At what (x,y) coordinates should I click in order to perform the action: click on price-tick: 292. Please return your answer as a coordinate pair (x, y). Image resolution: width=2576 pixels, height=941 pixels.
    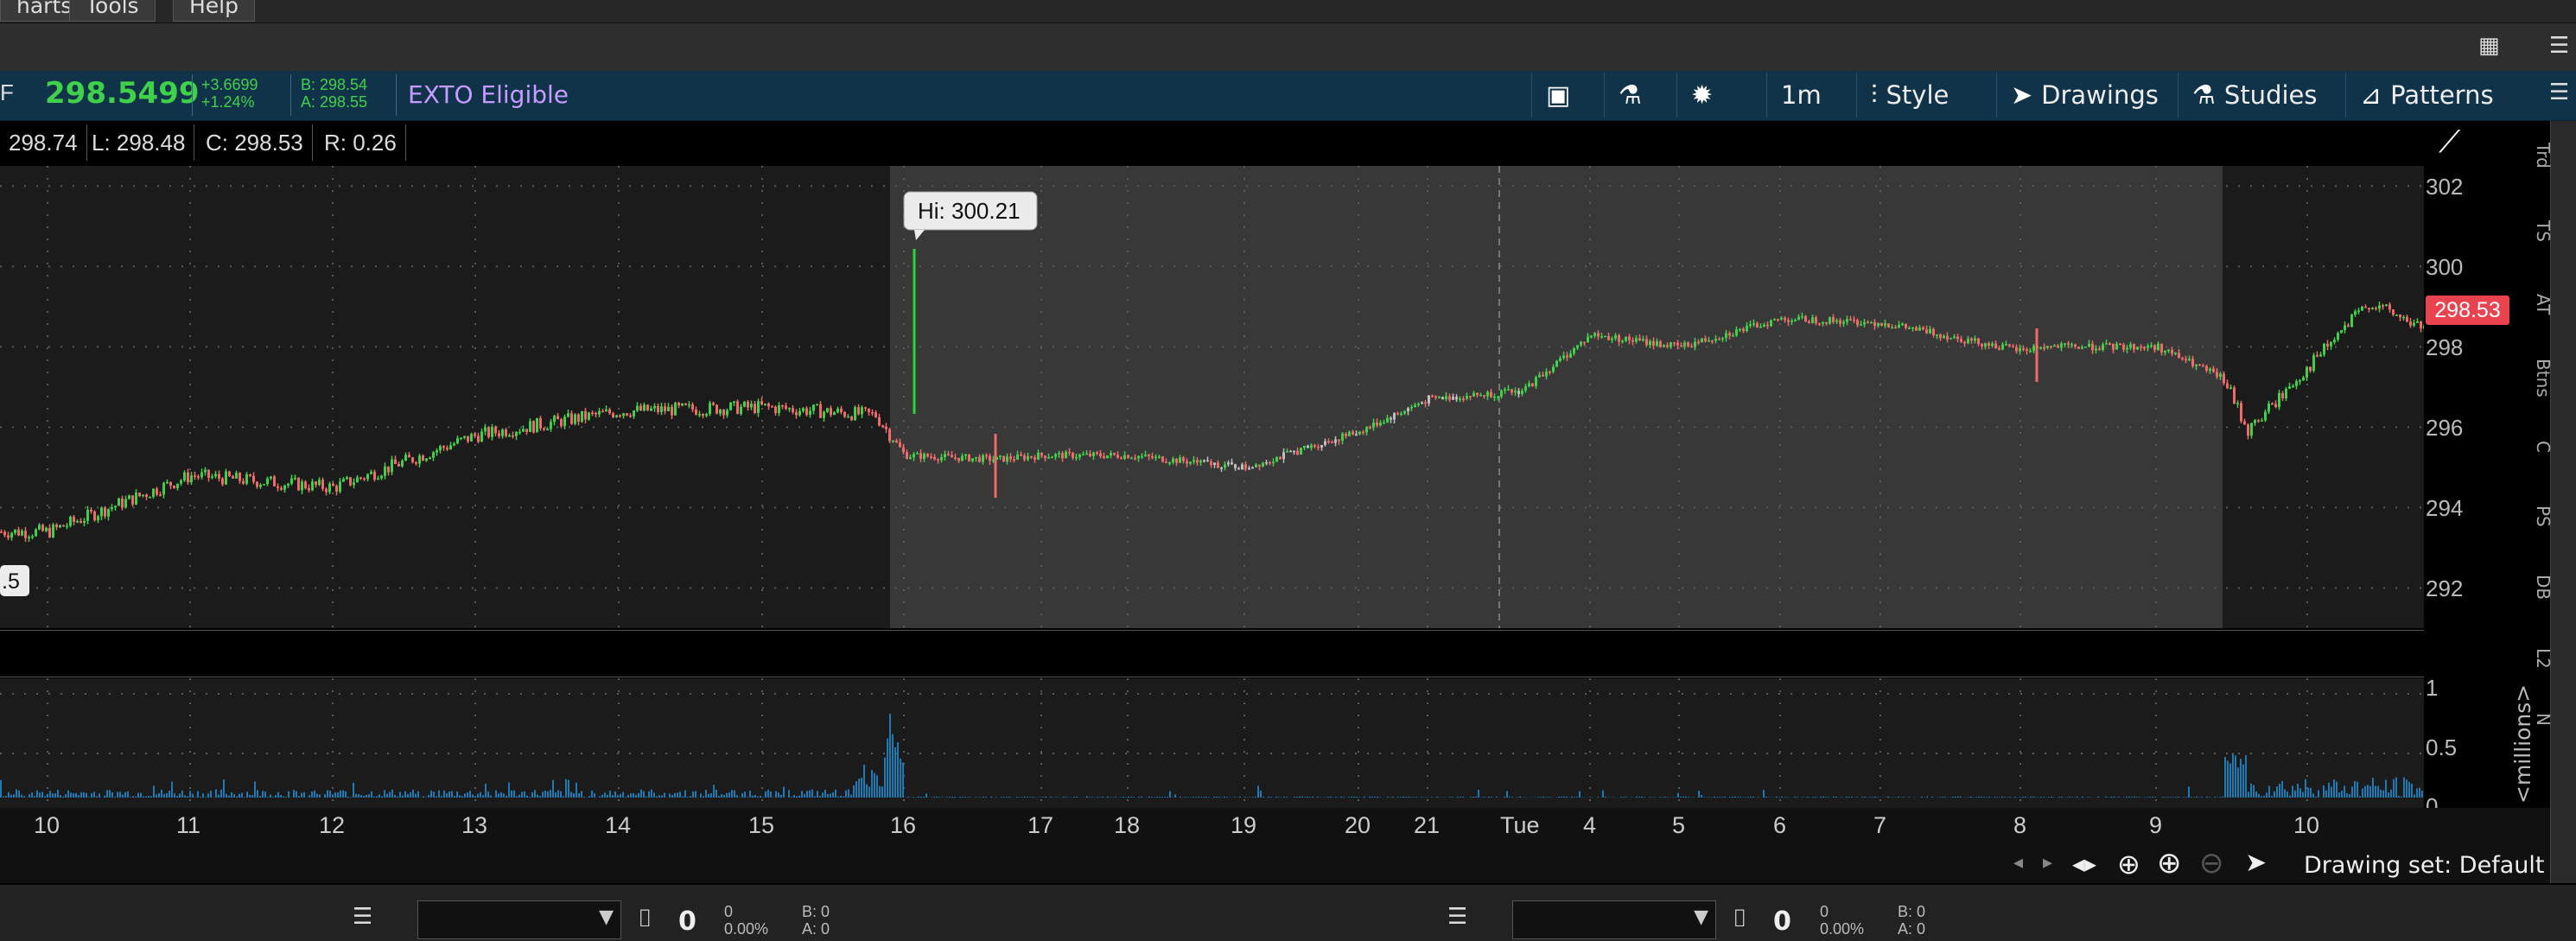
    Looking at the image, I should click on (2445, 588).